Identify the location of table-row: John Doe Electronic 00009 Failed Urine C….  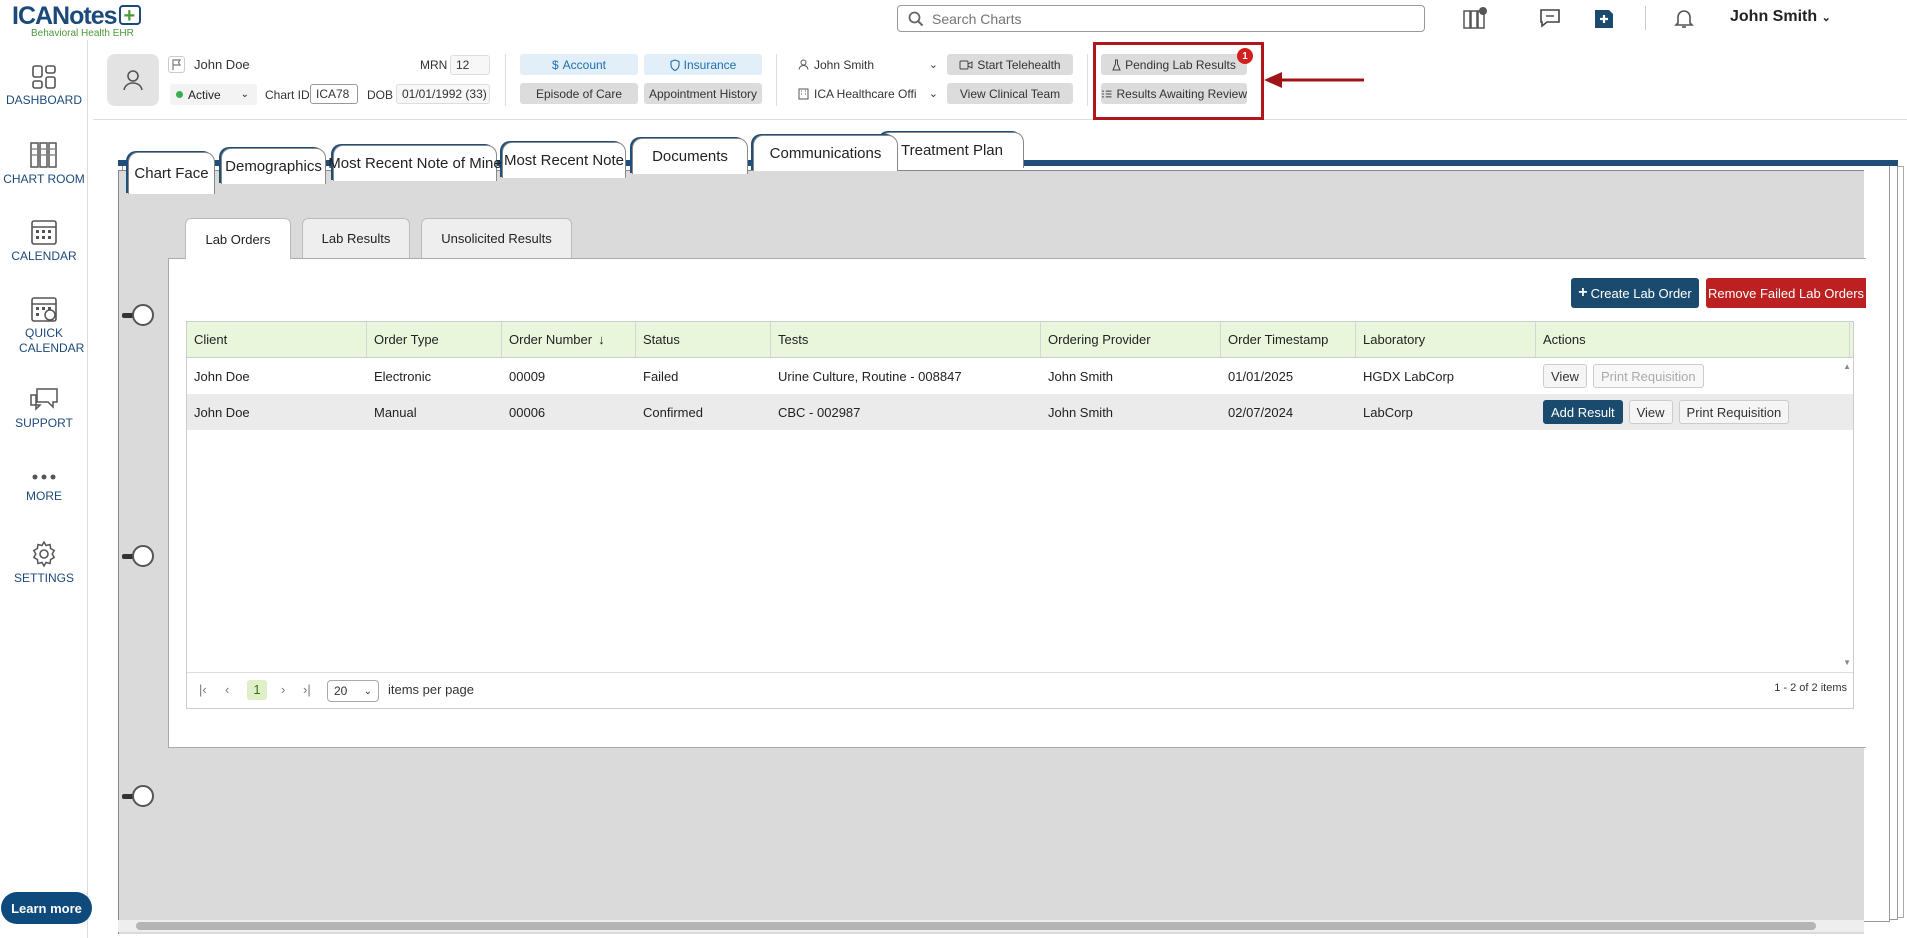
(1020, 376).